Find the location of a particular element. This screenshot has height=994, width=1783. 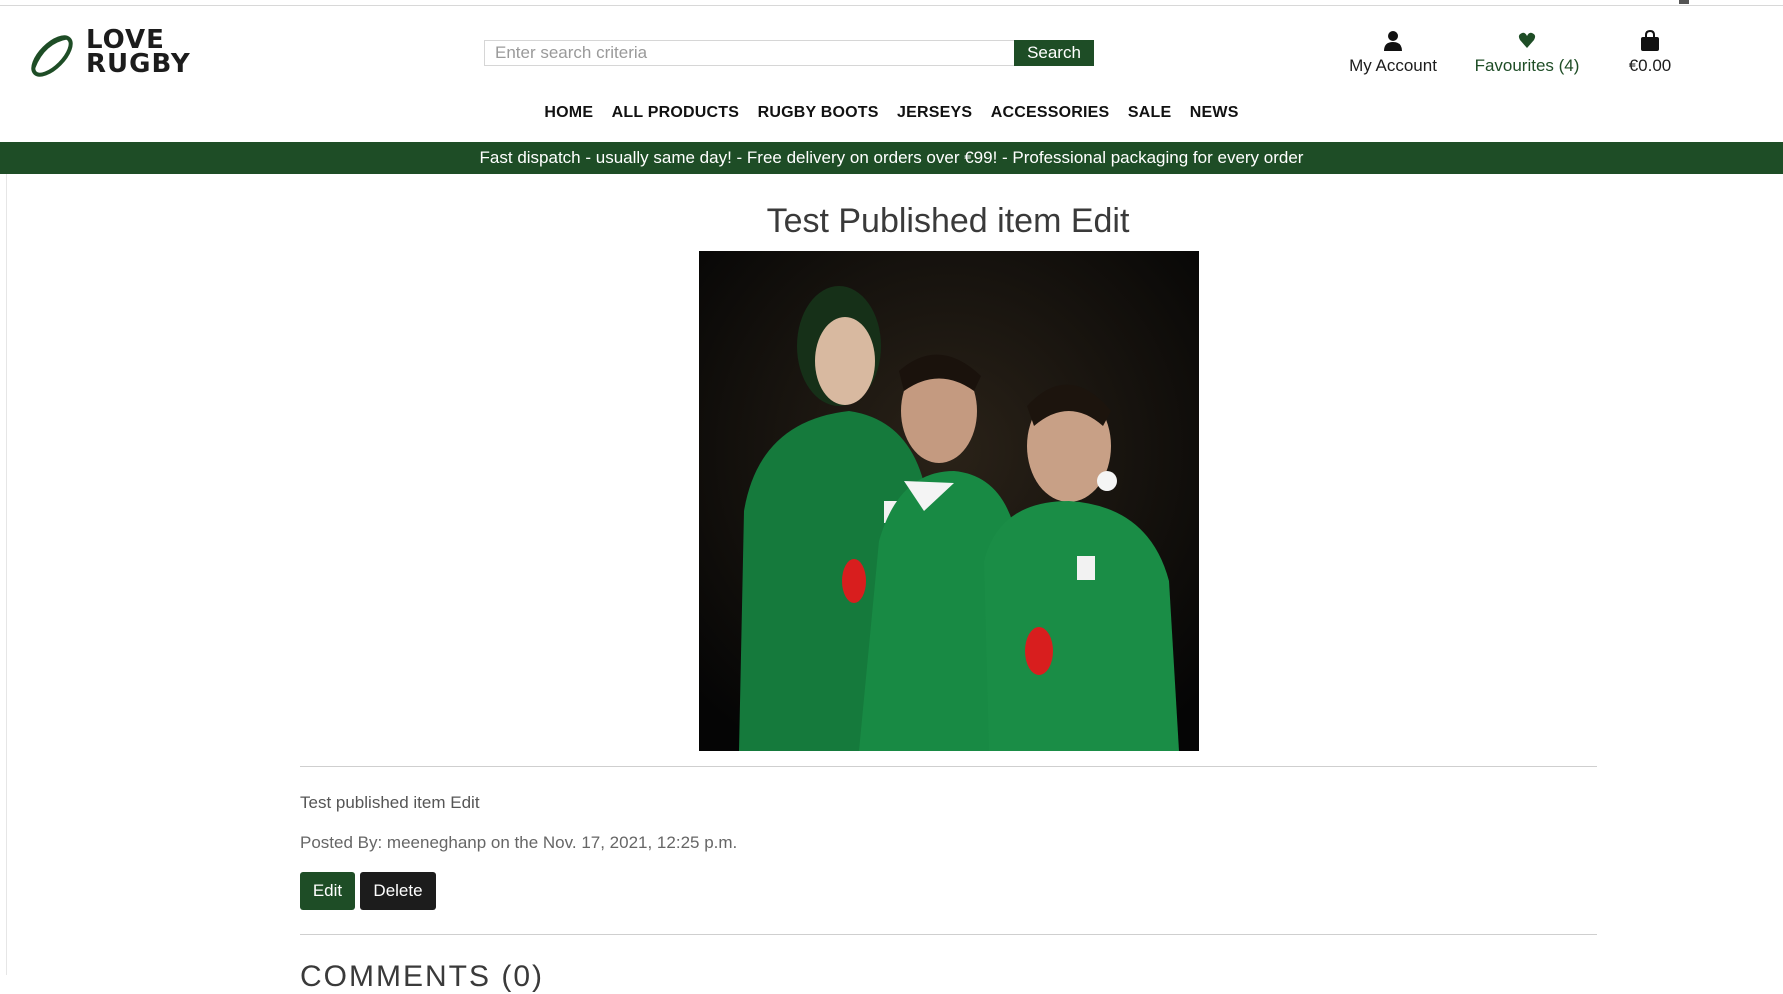

nav-item-home: HOME is located at coordinates (568, 112).